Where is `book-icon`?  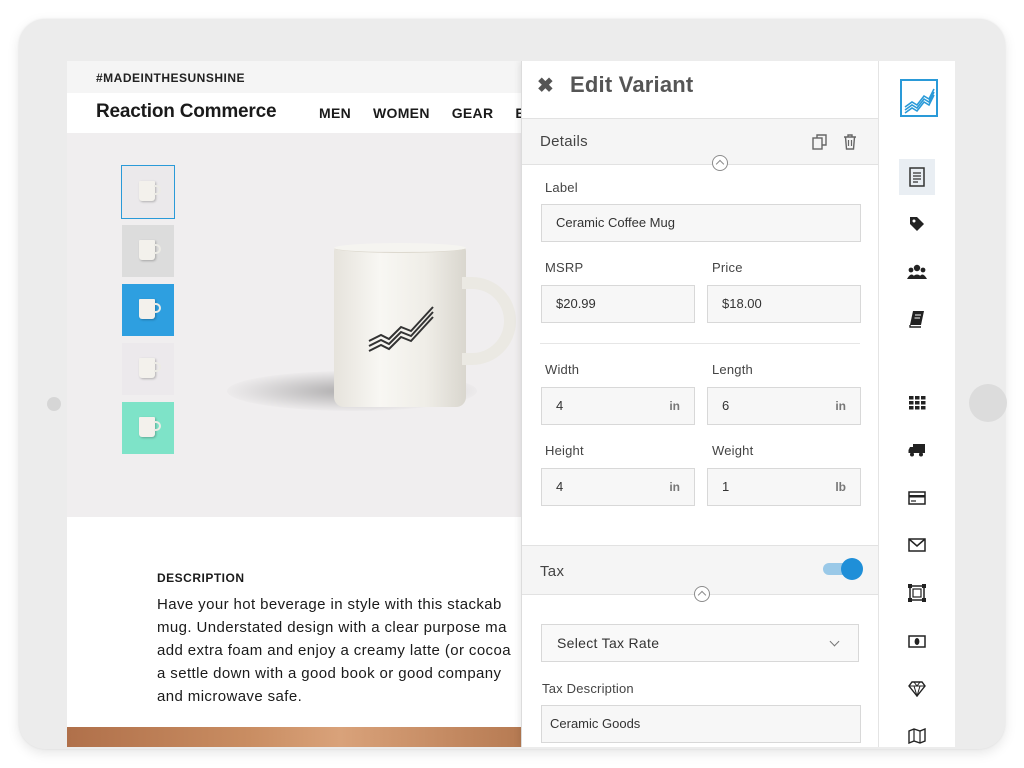 book-icon is located at coordinates (917, 319).